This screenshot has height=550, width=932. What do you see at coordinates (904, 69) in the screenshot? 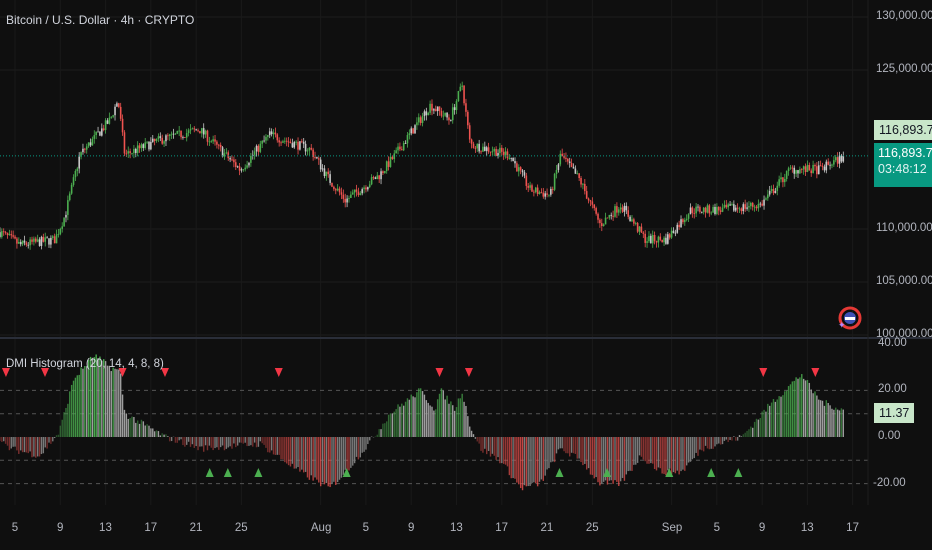
I see `price-tick-label: 125,000.00` at bounding box center [904, 69].